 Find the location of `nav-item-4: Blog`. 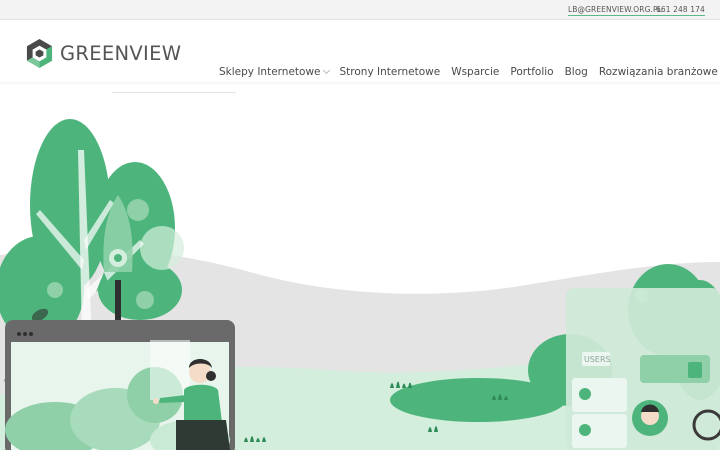

nav-item-4: Blog is located at coordinates (576, 72).